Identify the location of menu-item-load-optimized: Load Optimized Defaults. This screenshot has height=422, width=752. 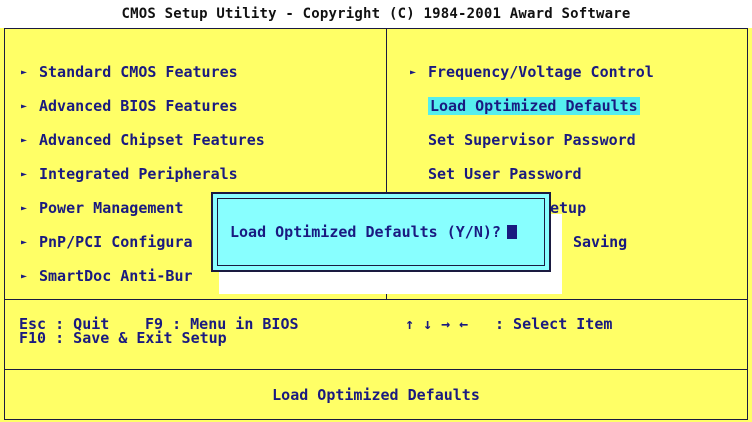
(532, 106).